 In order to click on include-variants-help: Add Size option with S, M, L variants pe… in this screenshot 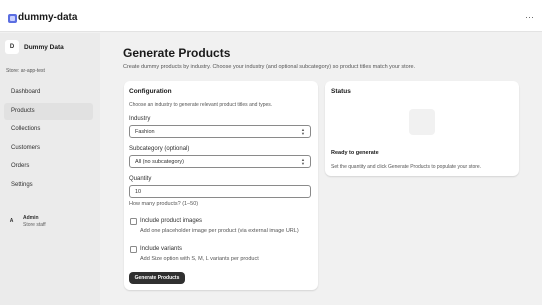, I will do `click(199, 259)`.